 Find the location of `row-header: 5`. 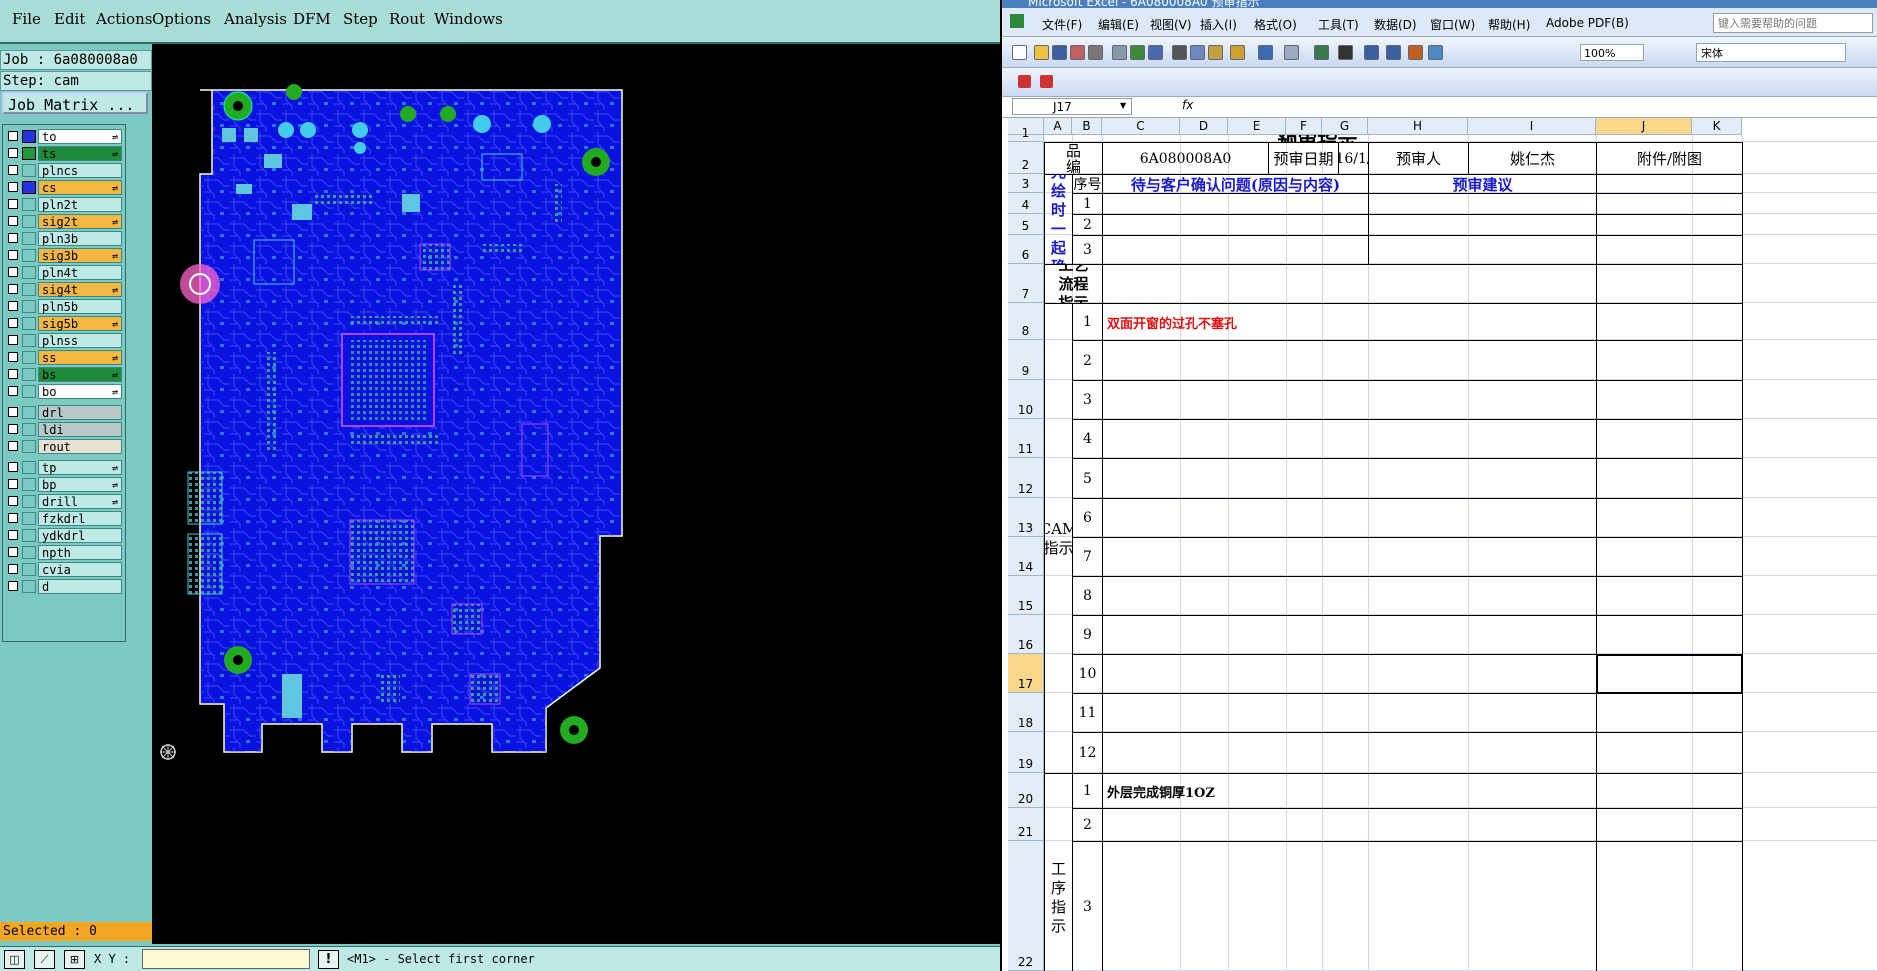

row-header: 5 is located at coordinates (1026, 224).